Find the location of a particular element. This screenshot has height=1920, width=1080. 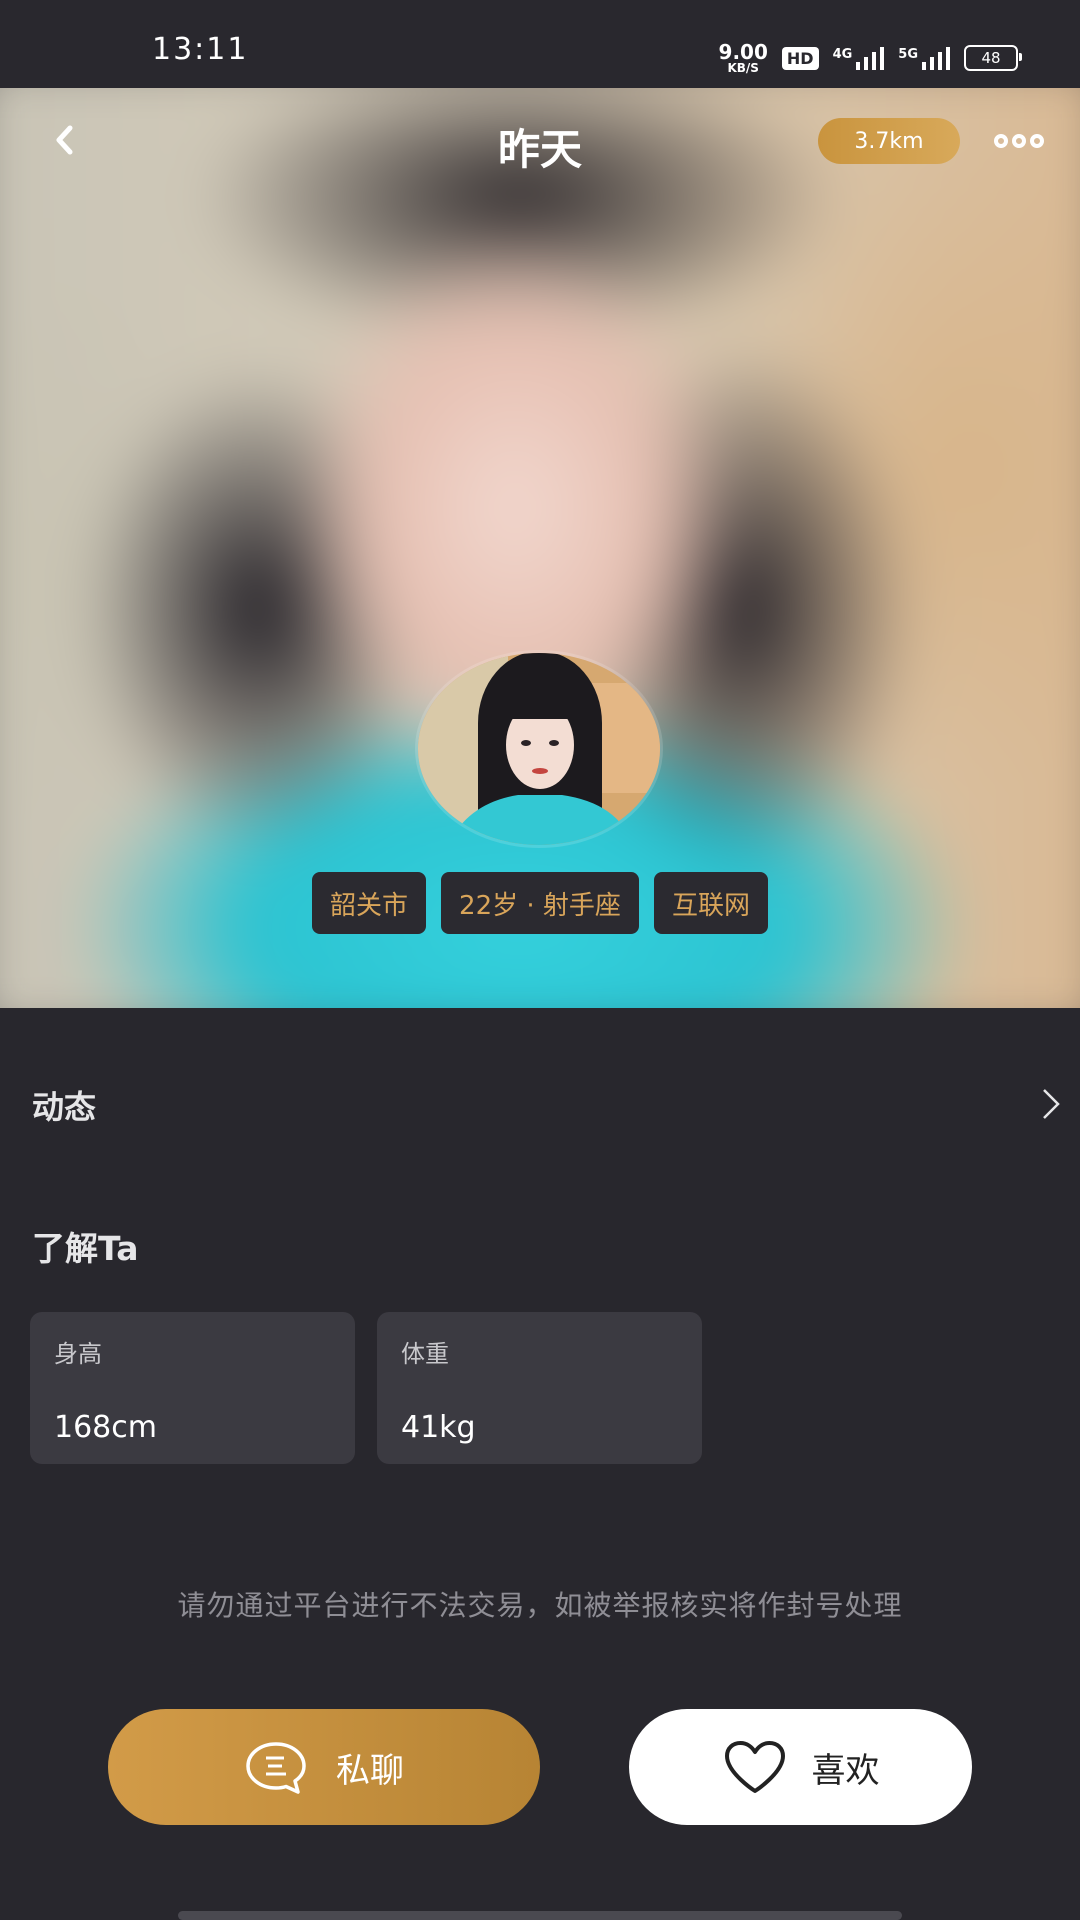

moments-label: 动态 is located at coordinates (64, 1107).